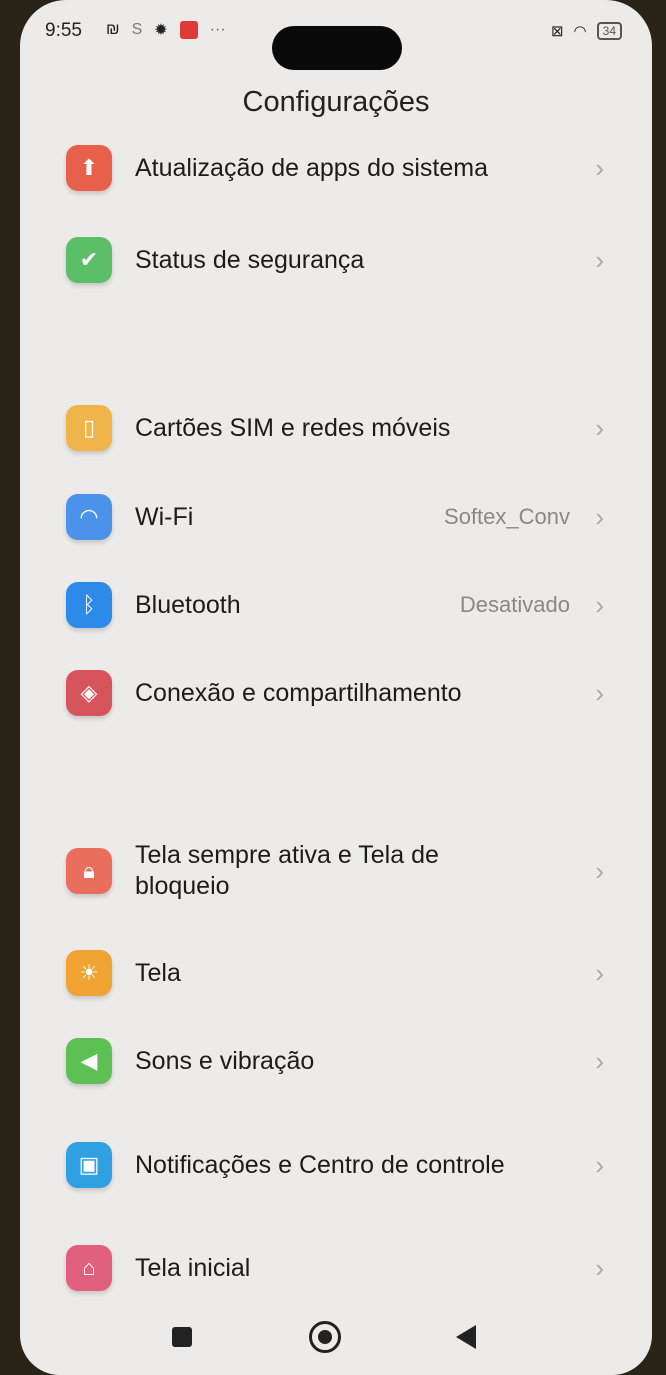 The width and height of the screenshot is (666, 1375). Describe the element at coordinates (609, 31) in the screenshot. I see `battery-icon: 34` at that location.